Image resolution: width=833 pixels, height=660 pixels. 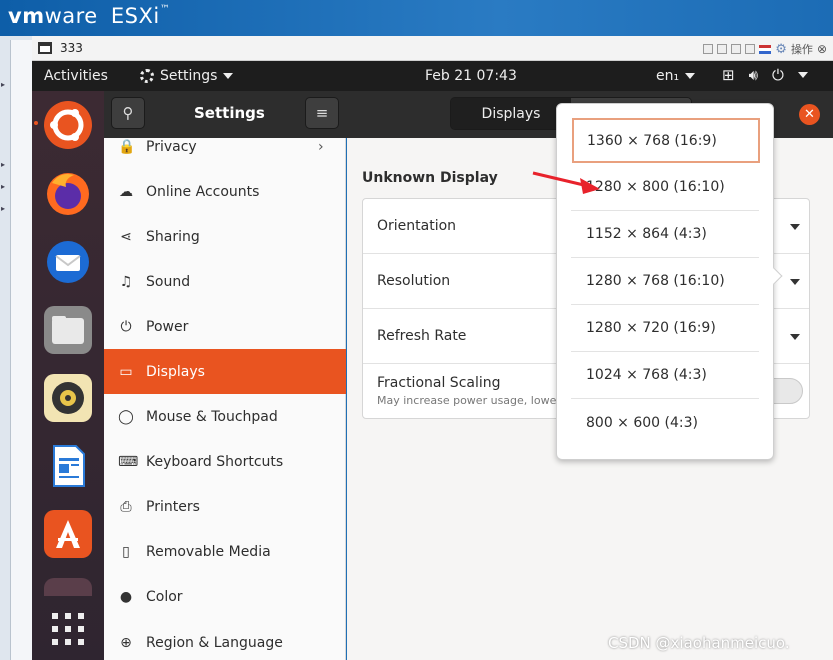 I want to click on lock-icon: 🔒, so click(x=127, y=146).